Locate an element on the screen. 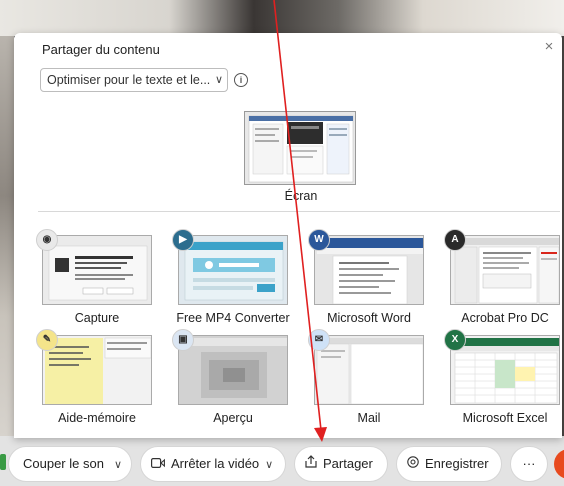  record-button: Enregistrer is located at coordinates (449, 464).